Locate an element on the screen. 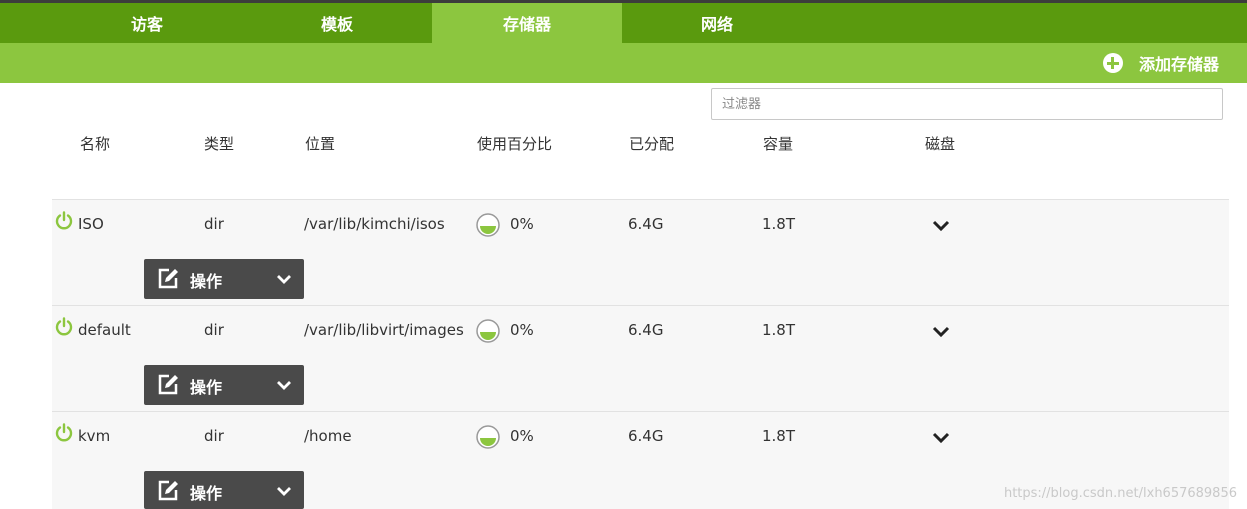 The height and width of the screenshot is (509, 1247). tab-bar: 访客 模板 存储器 网络 is located at coordinates (623, 23).